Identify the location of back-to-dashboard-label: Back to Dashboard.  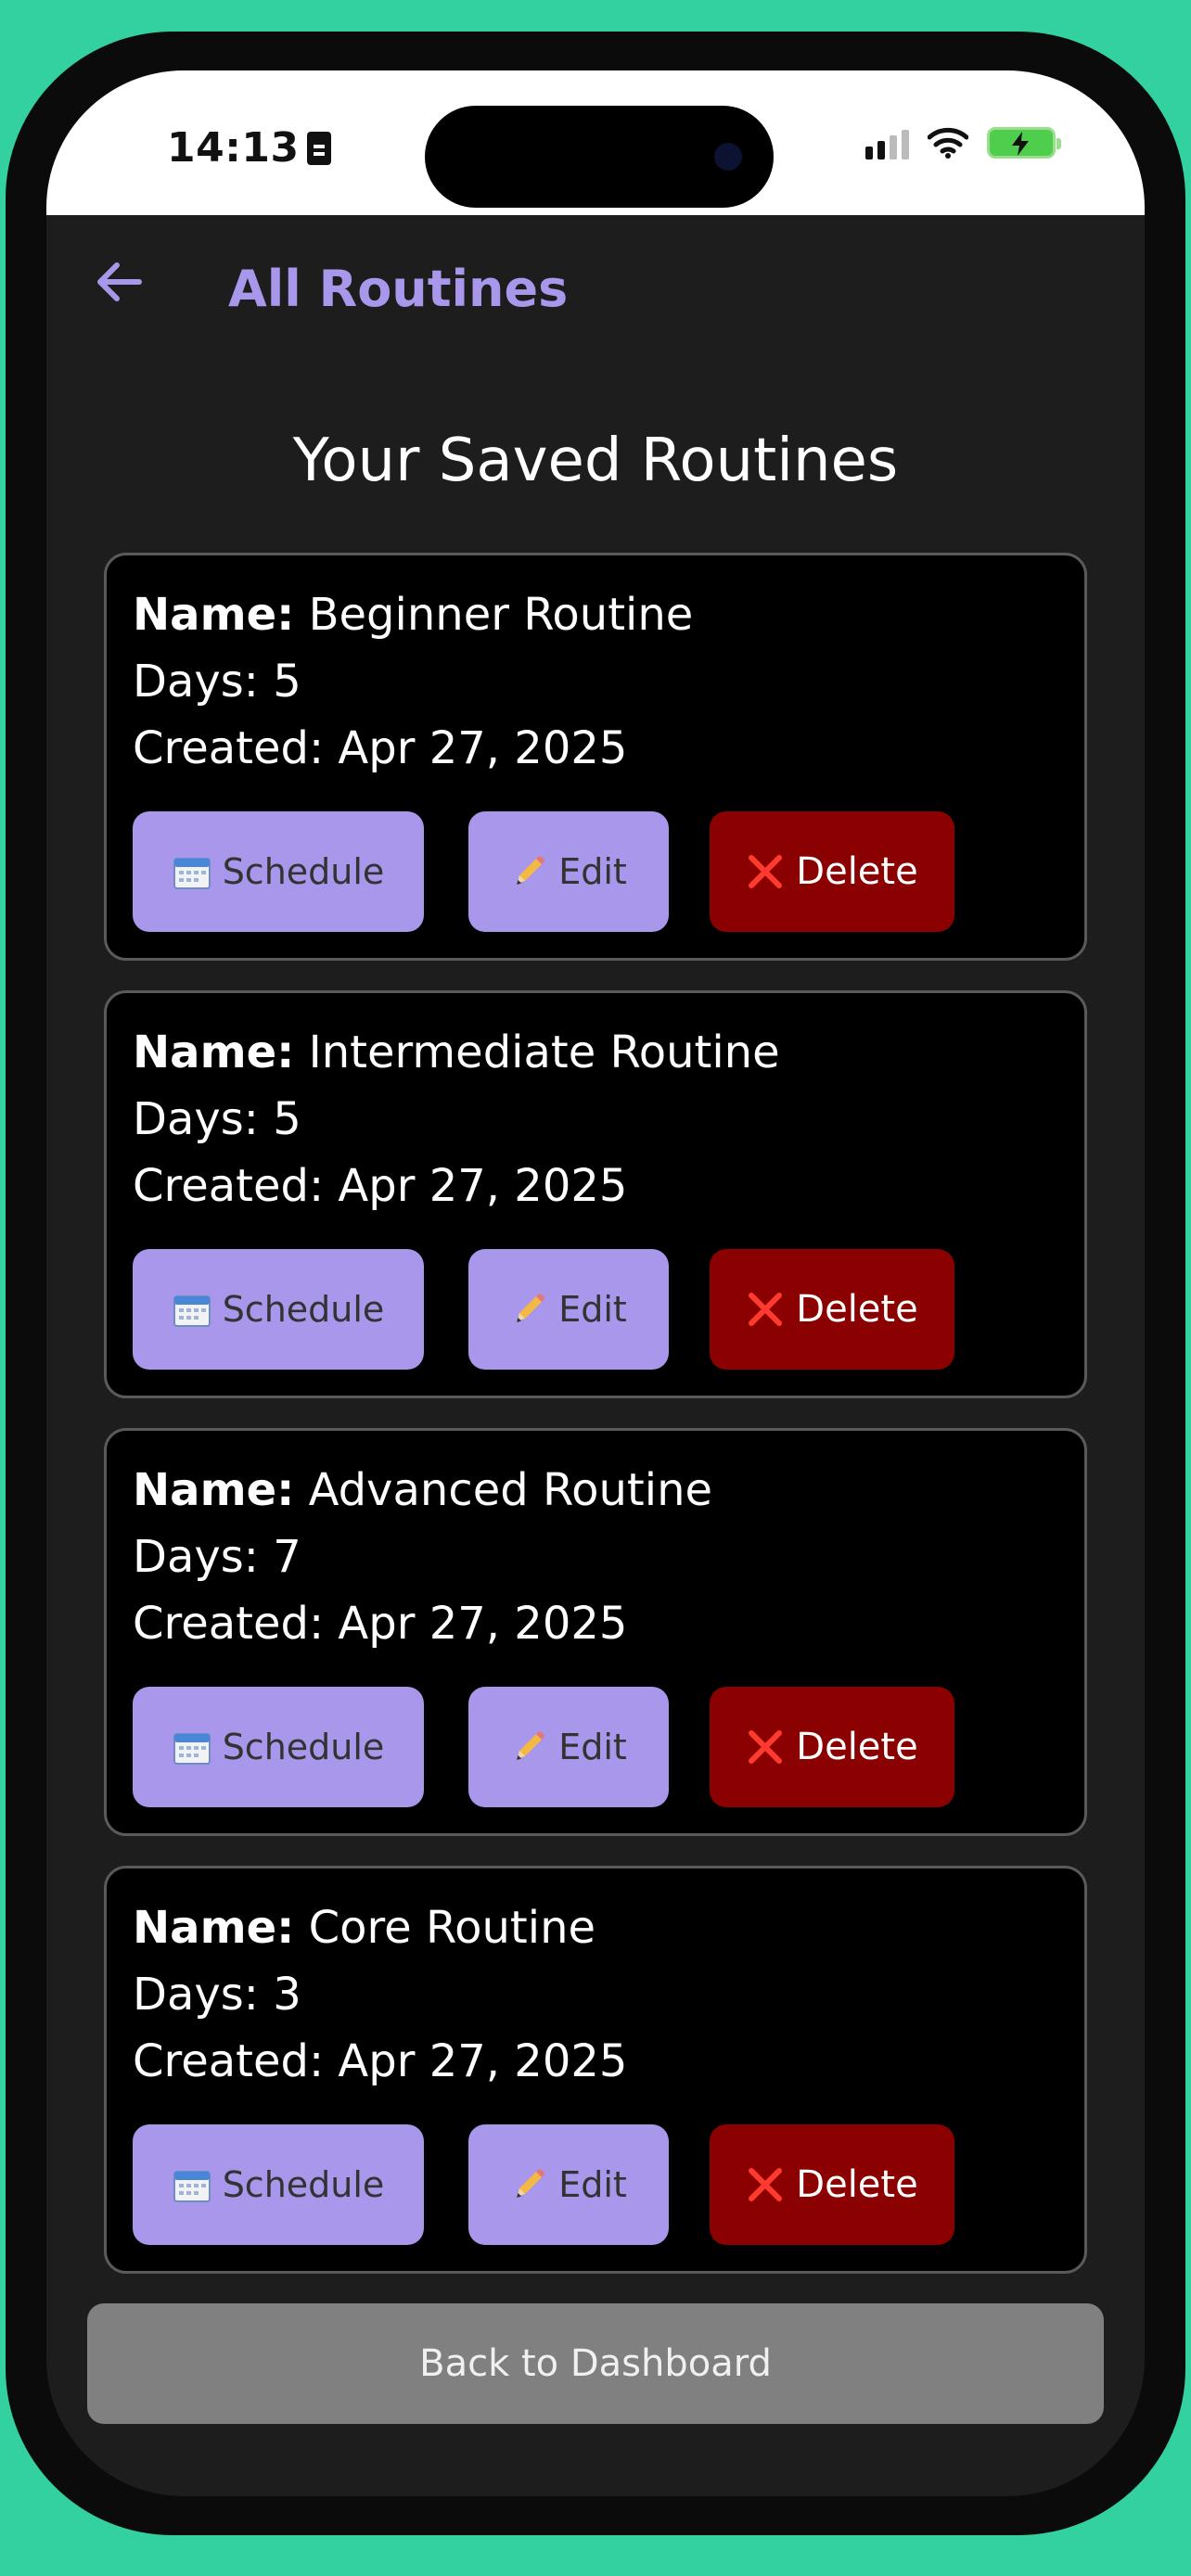
(595, 2364).